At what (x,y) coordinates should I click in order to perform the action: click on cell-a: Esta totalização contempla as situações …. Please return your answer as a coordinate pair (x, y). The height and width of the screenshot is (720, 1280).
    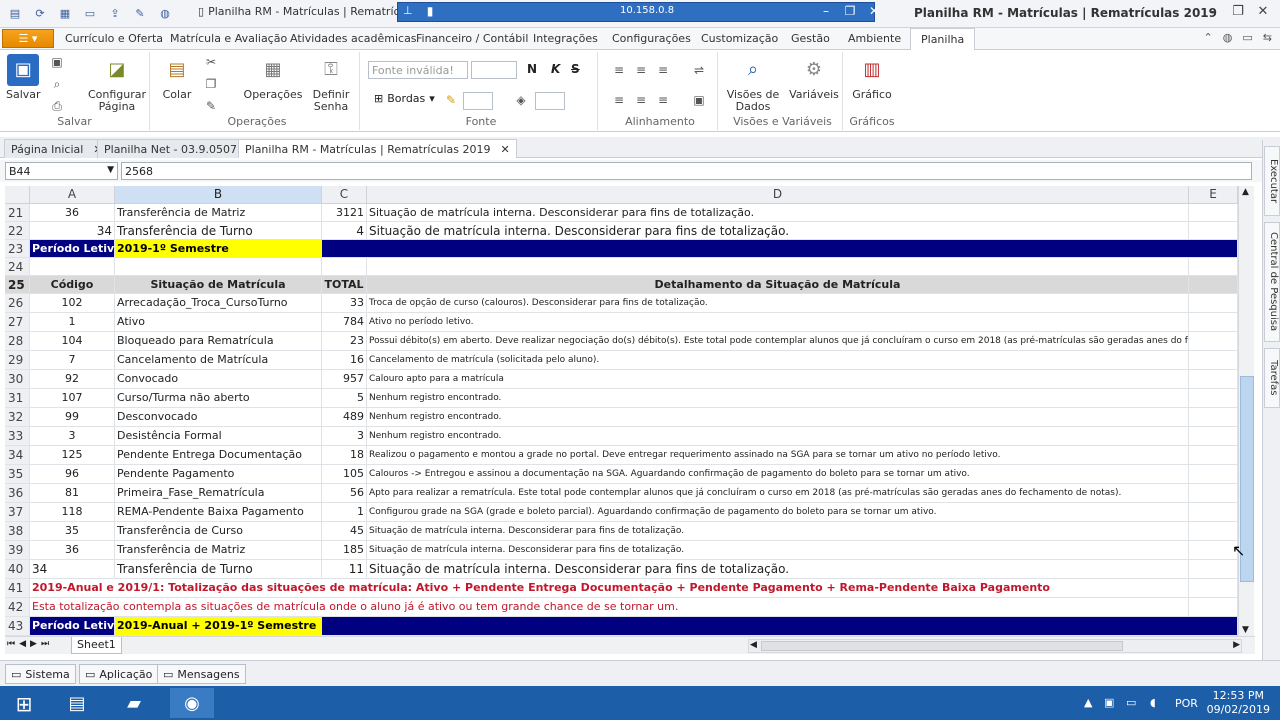
    Looking at the image, I should click on (609, 607).